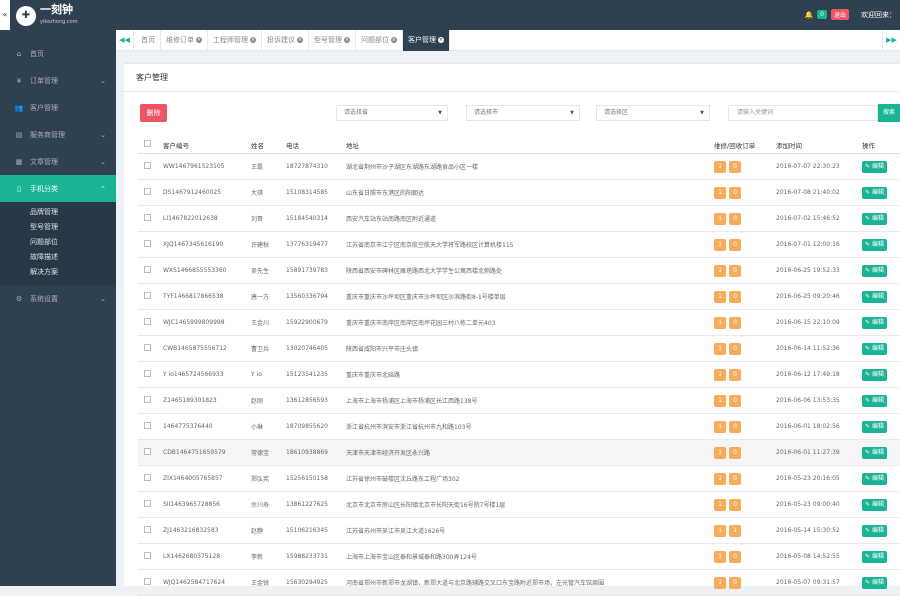 The width and height of the screenshot is (900, 596). What do you see at coordinates (58, 188) in the screenshot?
I see `sidebar-item-5: ▯ 手机分类 ⌃` at bounding box center [58, 188].